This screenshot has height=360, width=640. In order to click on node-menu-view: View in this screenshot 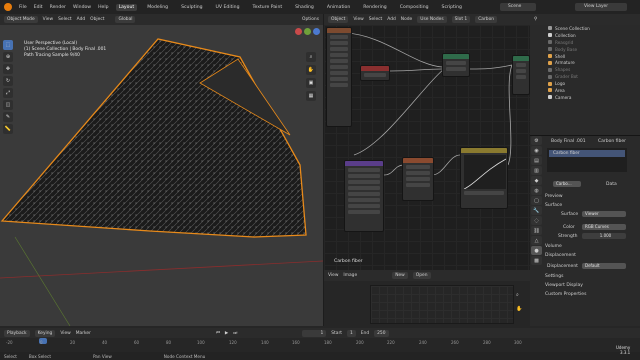, I will do `click(358, 19)`.